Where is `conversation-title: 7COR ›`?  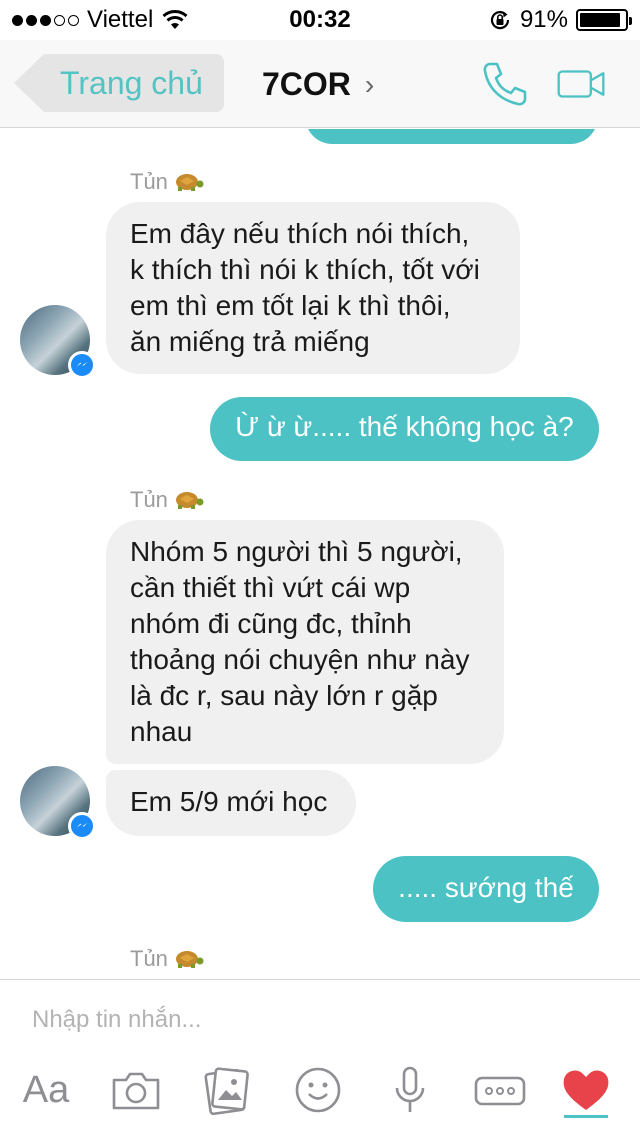
conversation-title: 7COR › is located at coordinates (318, 84).